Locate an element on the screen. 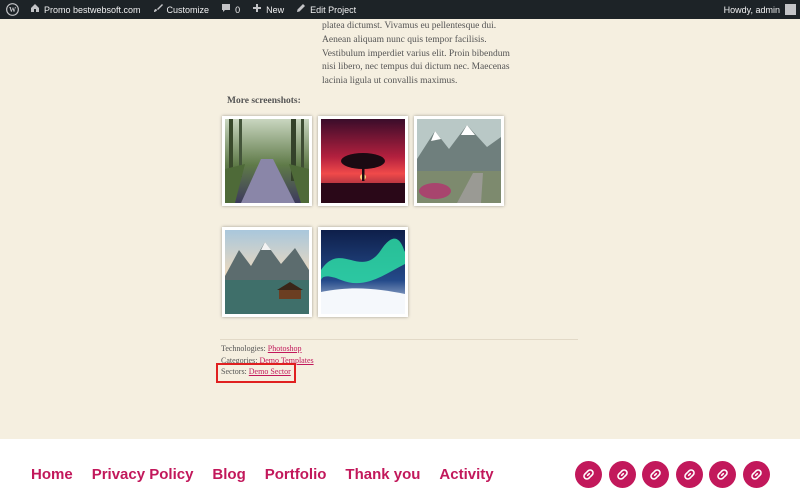 The height and width of the screenshot is (492, 800). screenshot-thumbnail-aurora is located at coordinates (363, 272).